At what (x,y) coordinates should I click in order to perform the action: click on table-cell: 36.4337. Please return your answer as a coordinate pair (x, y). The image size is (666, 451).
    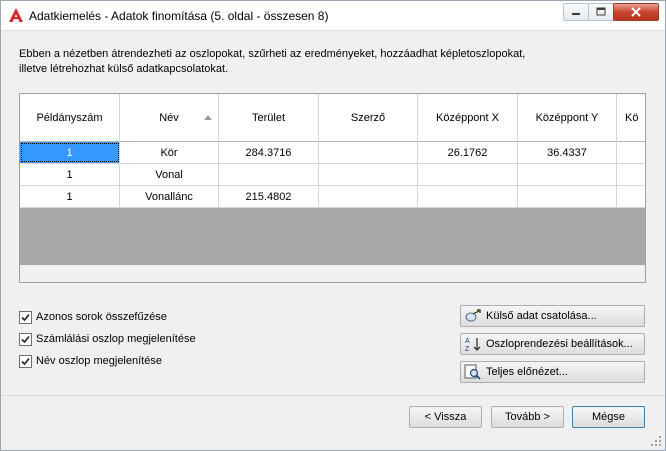
    Looking at the image, I should click on (567, 152).